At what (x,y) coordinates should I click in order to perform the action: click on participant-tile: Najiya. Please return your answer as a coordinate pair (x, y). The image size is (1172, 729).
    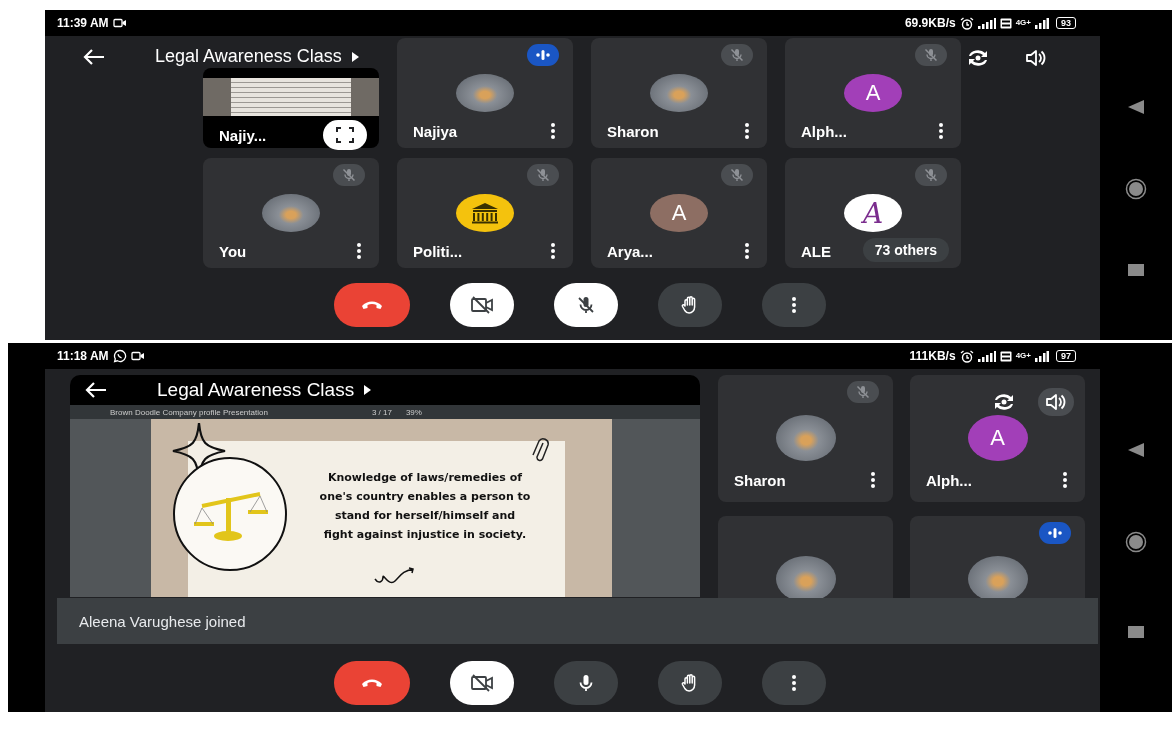
    Looking at the image, I should click on (485, 93).